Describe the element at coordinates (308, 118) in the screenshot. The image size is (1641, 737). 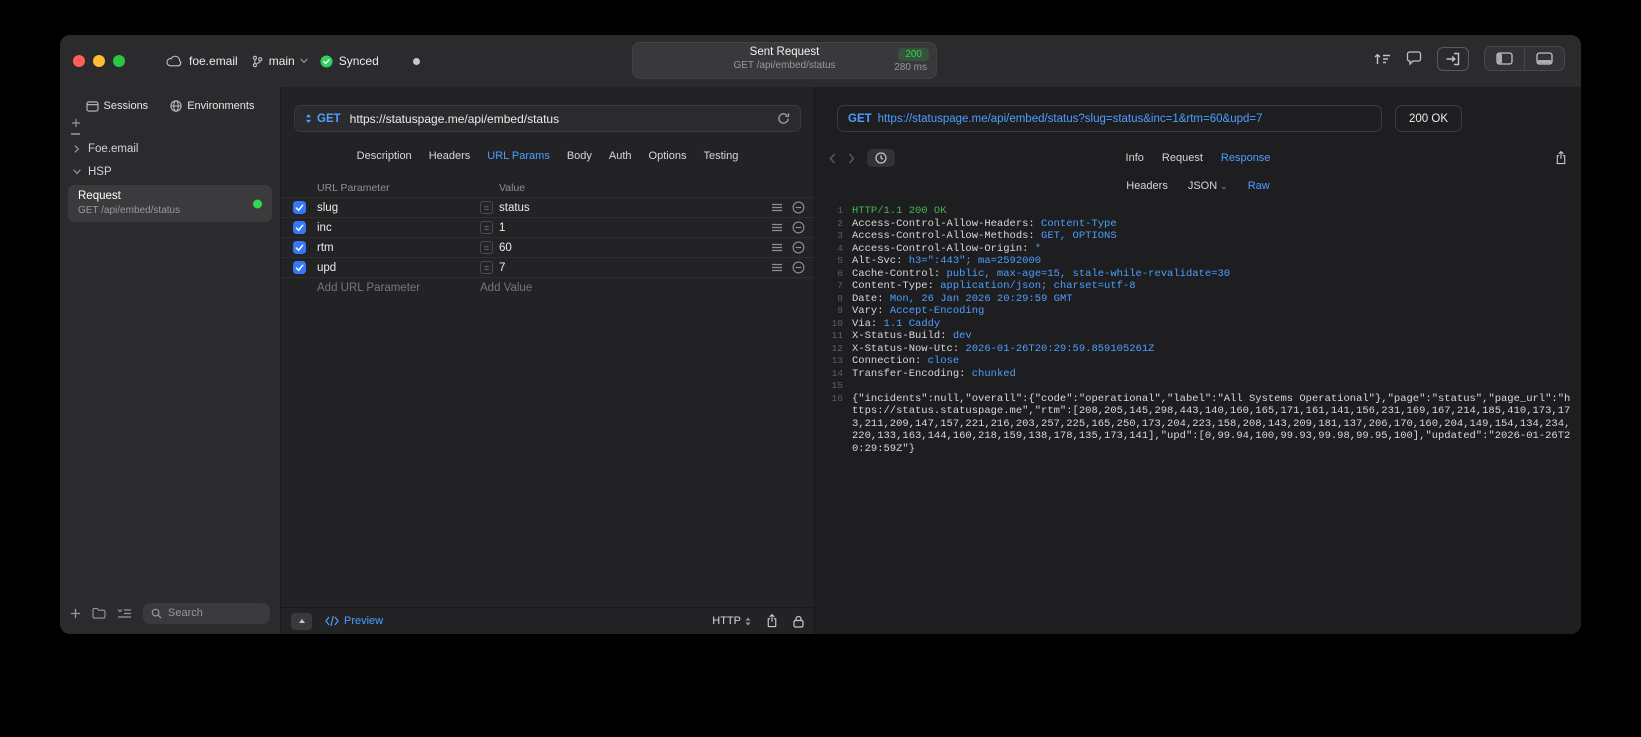
I see `method-select-icon` at that location.